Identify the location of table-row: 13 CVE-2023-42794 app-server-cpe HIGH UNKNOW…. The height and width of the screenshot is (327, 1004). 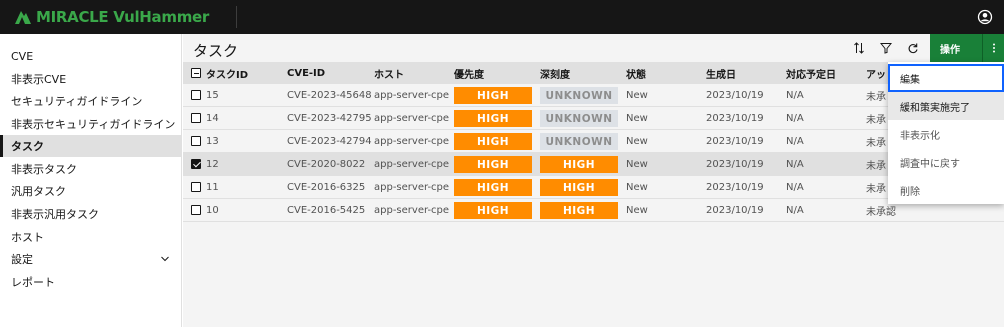
(593, 141).